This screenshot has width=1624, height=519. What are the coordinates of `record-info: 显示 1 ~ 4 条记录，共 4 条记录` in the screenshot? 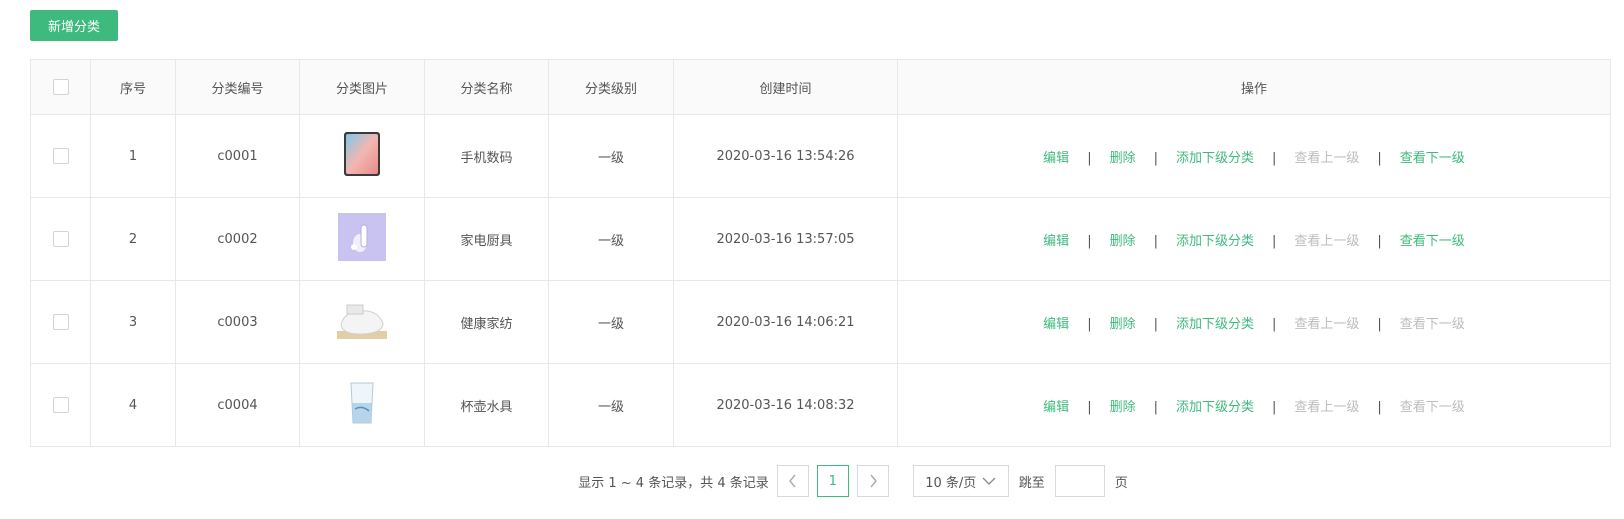 It's located at (673, 483).